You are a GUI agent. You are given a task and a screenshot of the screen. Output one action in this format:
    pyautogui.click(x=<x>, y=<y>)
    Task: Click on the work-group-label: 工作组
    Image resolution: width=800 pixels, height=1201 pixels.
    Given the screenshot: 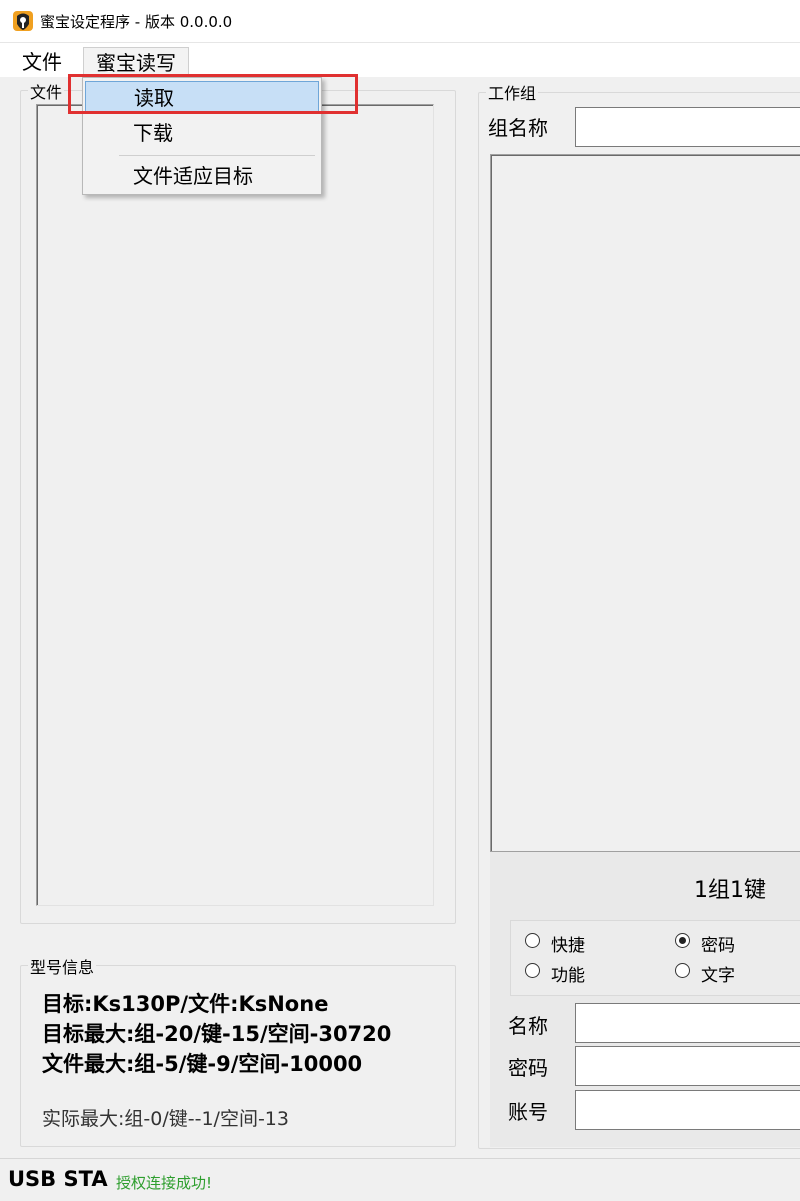 What is the action you would take?
    pyautogui.click(x=512, y=92)
    